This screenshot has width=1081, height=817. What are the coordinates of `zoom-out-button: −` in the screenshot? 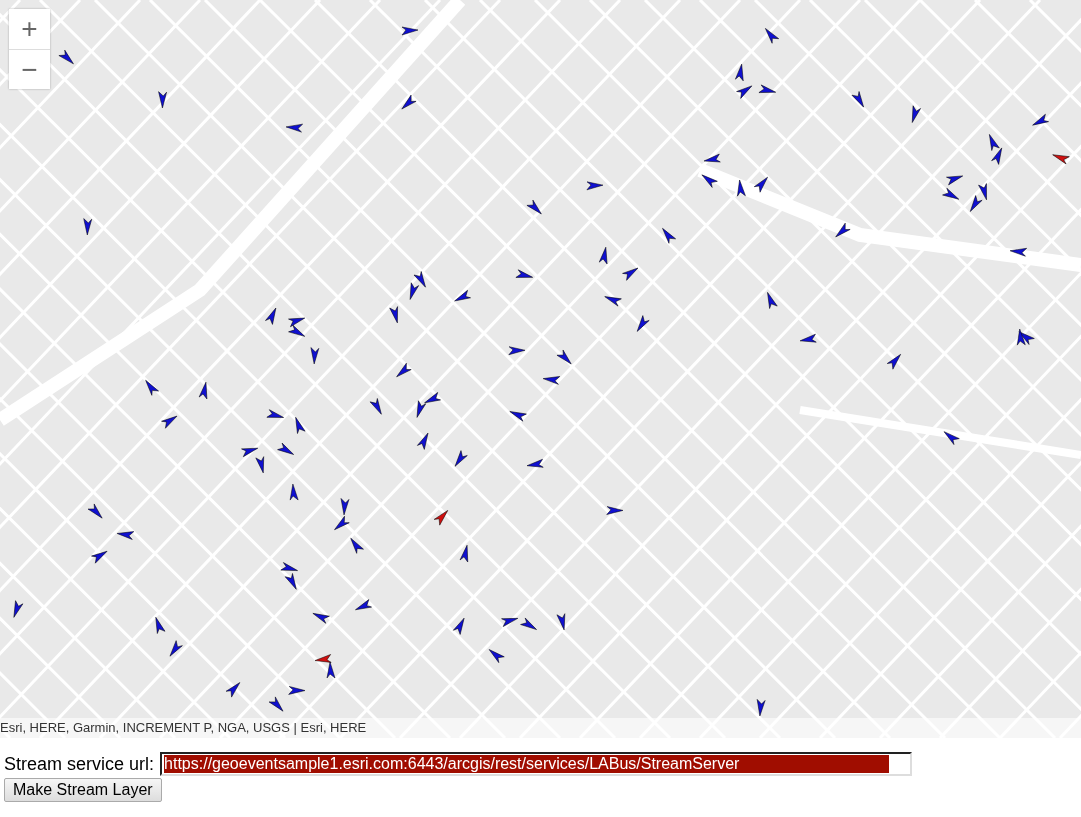 It's located at (29, 69).